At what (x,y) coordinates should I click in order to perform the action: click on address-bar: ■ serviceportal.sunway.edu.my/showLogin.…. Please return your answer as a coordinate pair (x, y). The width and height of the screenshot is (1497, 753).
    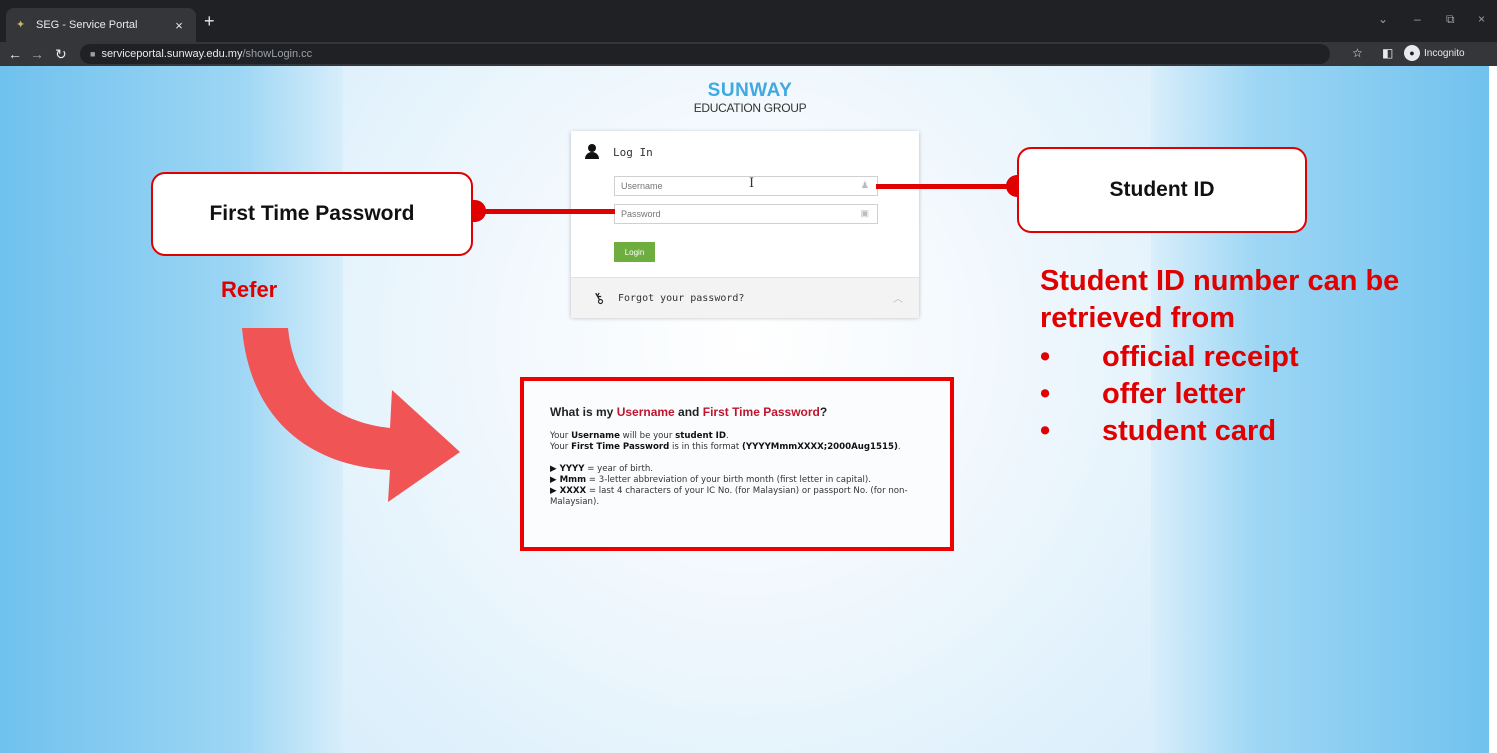
    Looking at the image, I should click on (705, 54).